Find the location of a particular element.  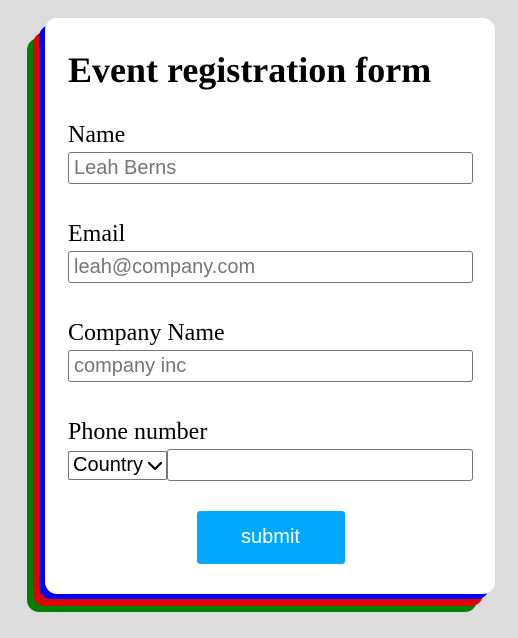

name-label: Name is located at coordinates (97, 135).